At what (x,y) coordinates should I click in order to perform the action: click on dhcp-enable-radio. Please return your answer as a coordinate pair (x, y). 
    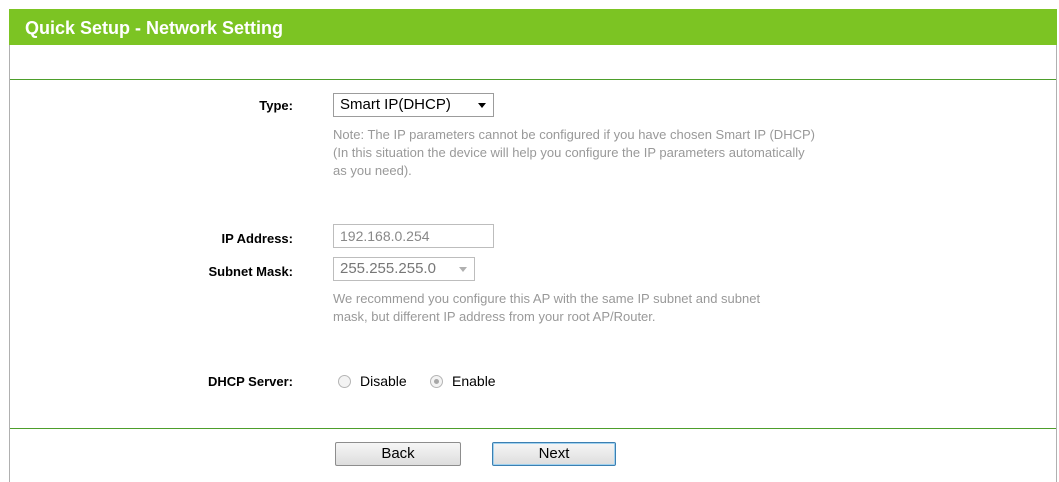
    Looking at the image, I should click on (436, 381).